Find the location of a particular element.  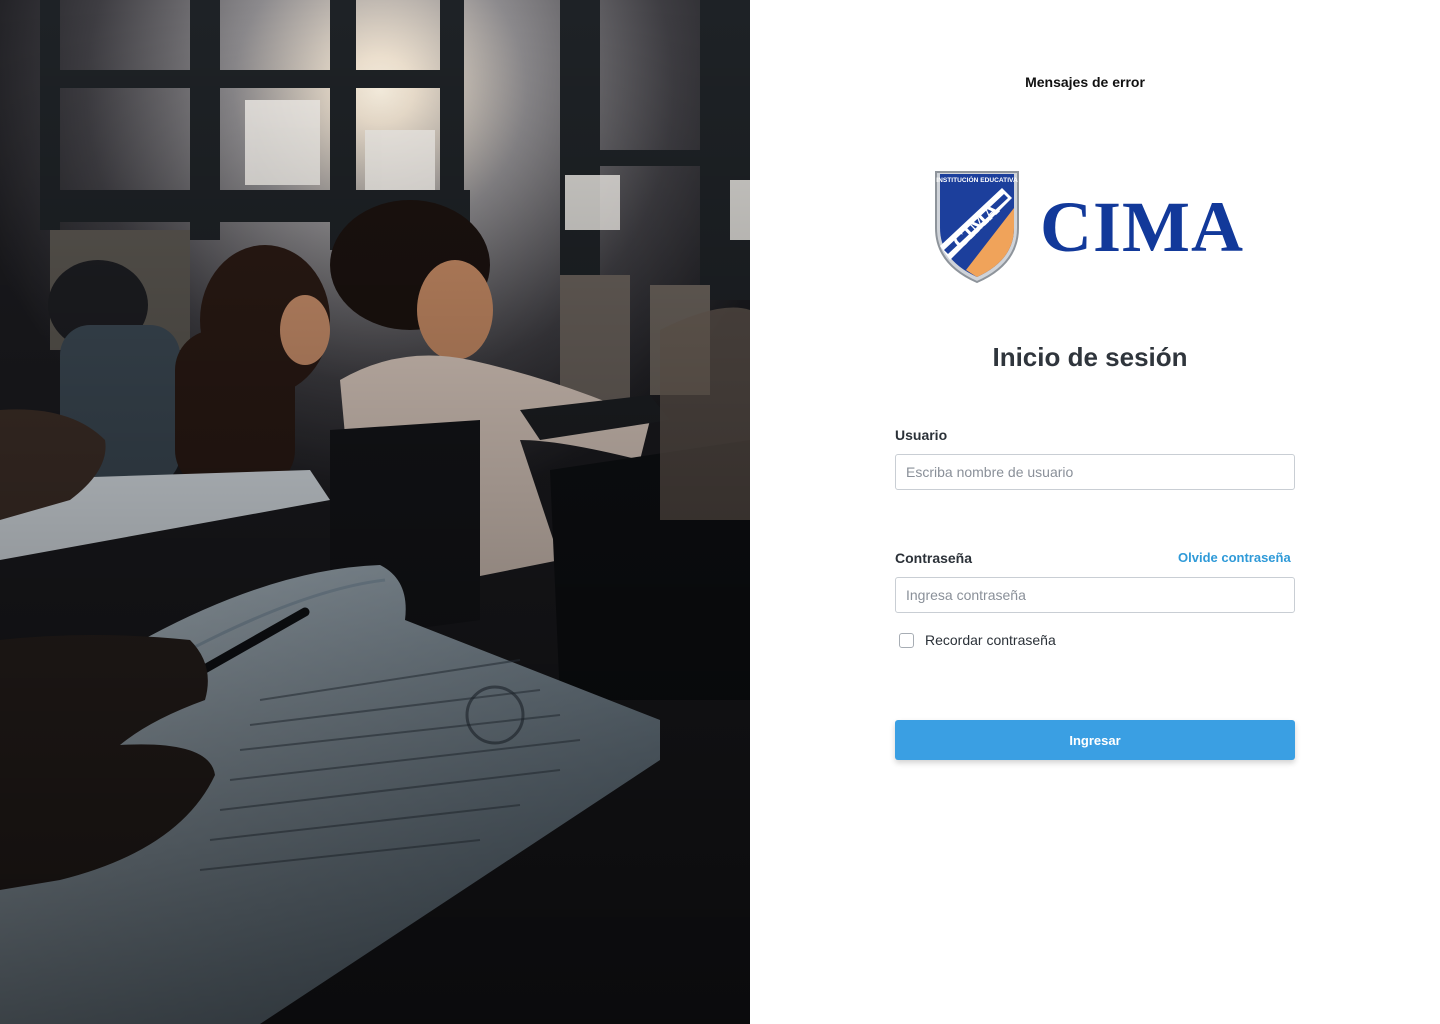

remember-password-checkbox is located at coordinates (906, 640).